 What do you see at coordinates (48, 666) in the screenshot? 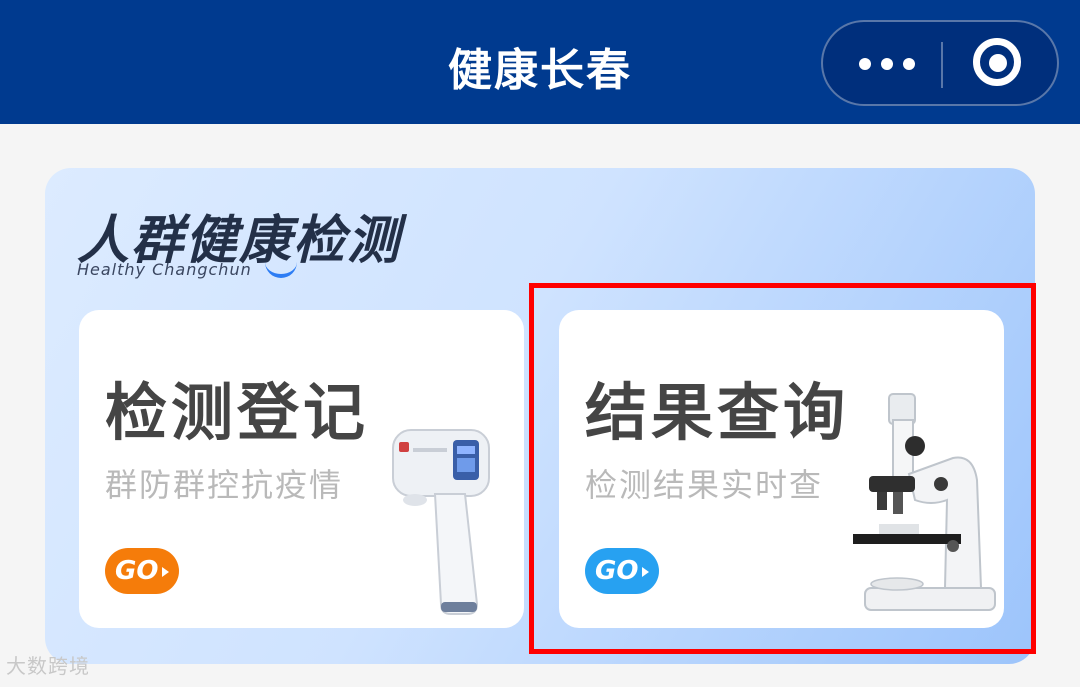
I see `watermark: 大数跨境` at bounding box center [48, 666].